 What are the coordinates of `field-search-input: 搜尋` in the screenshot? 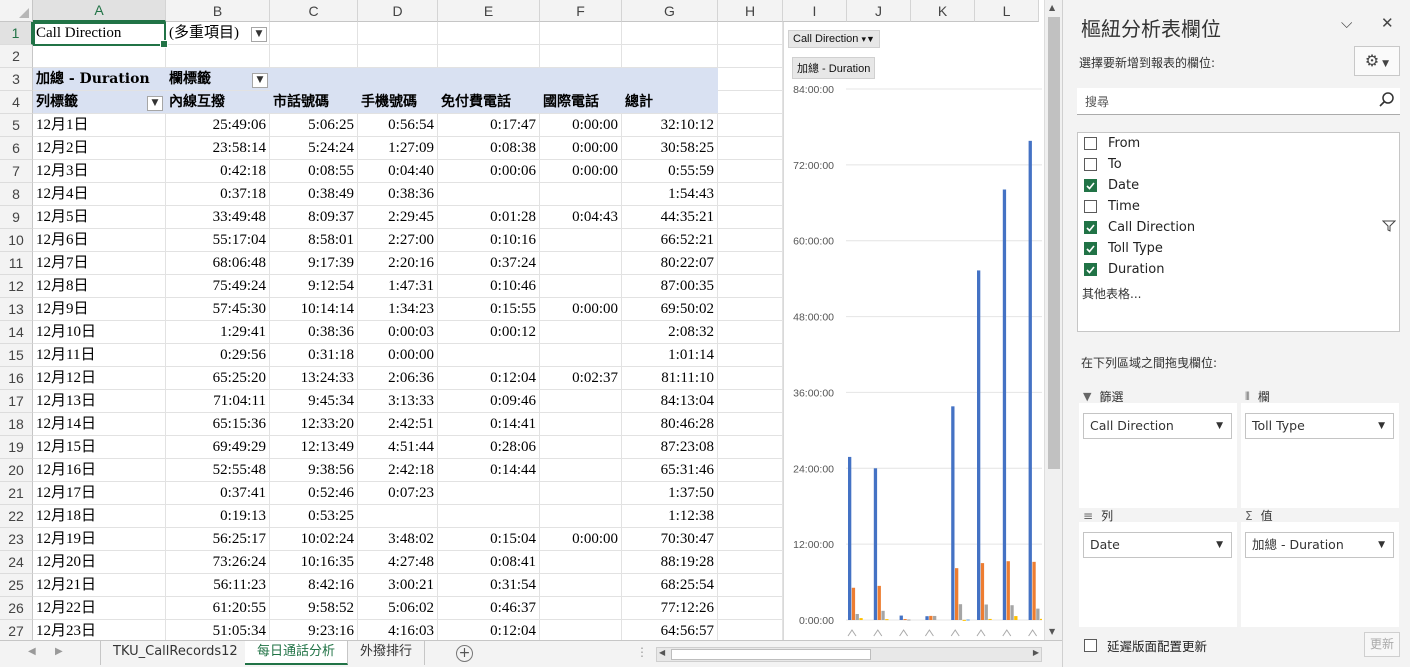 It's located at (1238, 101).